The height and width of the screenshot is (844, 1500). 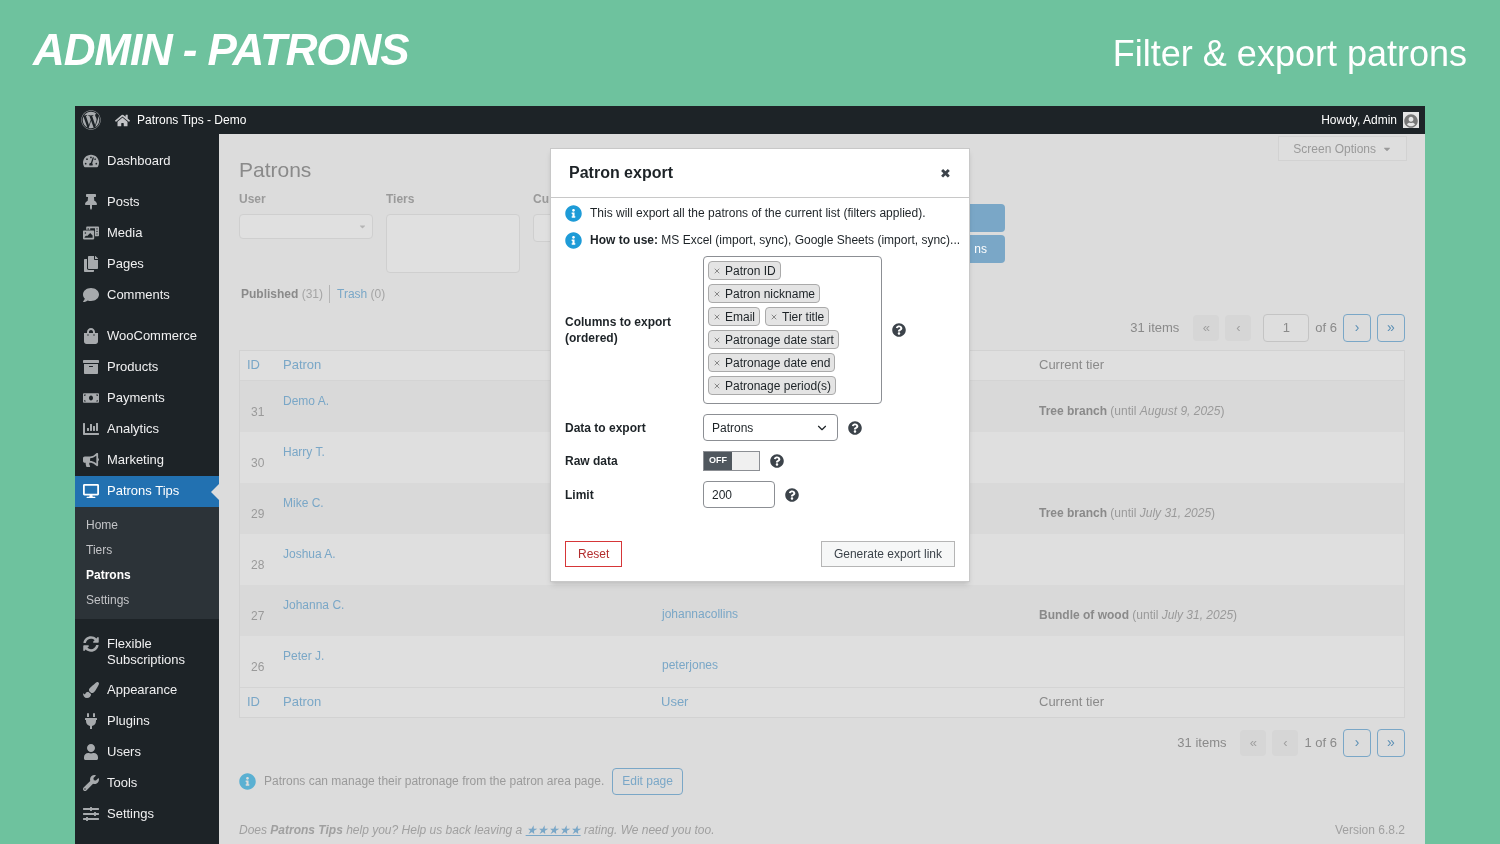 What do you see at coordinates (147, 814) in the screenshot?
I see `sidebar-item: Settings` at bounding box center [147, 814].